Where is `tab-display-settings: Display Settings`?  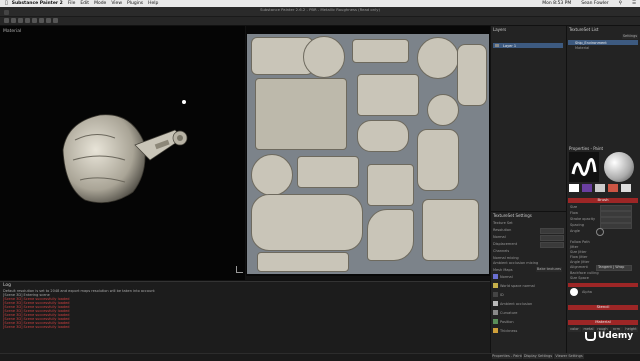 tab-display-settings: Display Settings is located at coordinates (538, 356).